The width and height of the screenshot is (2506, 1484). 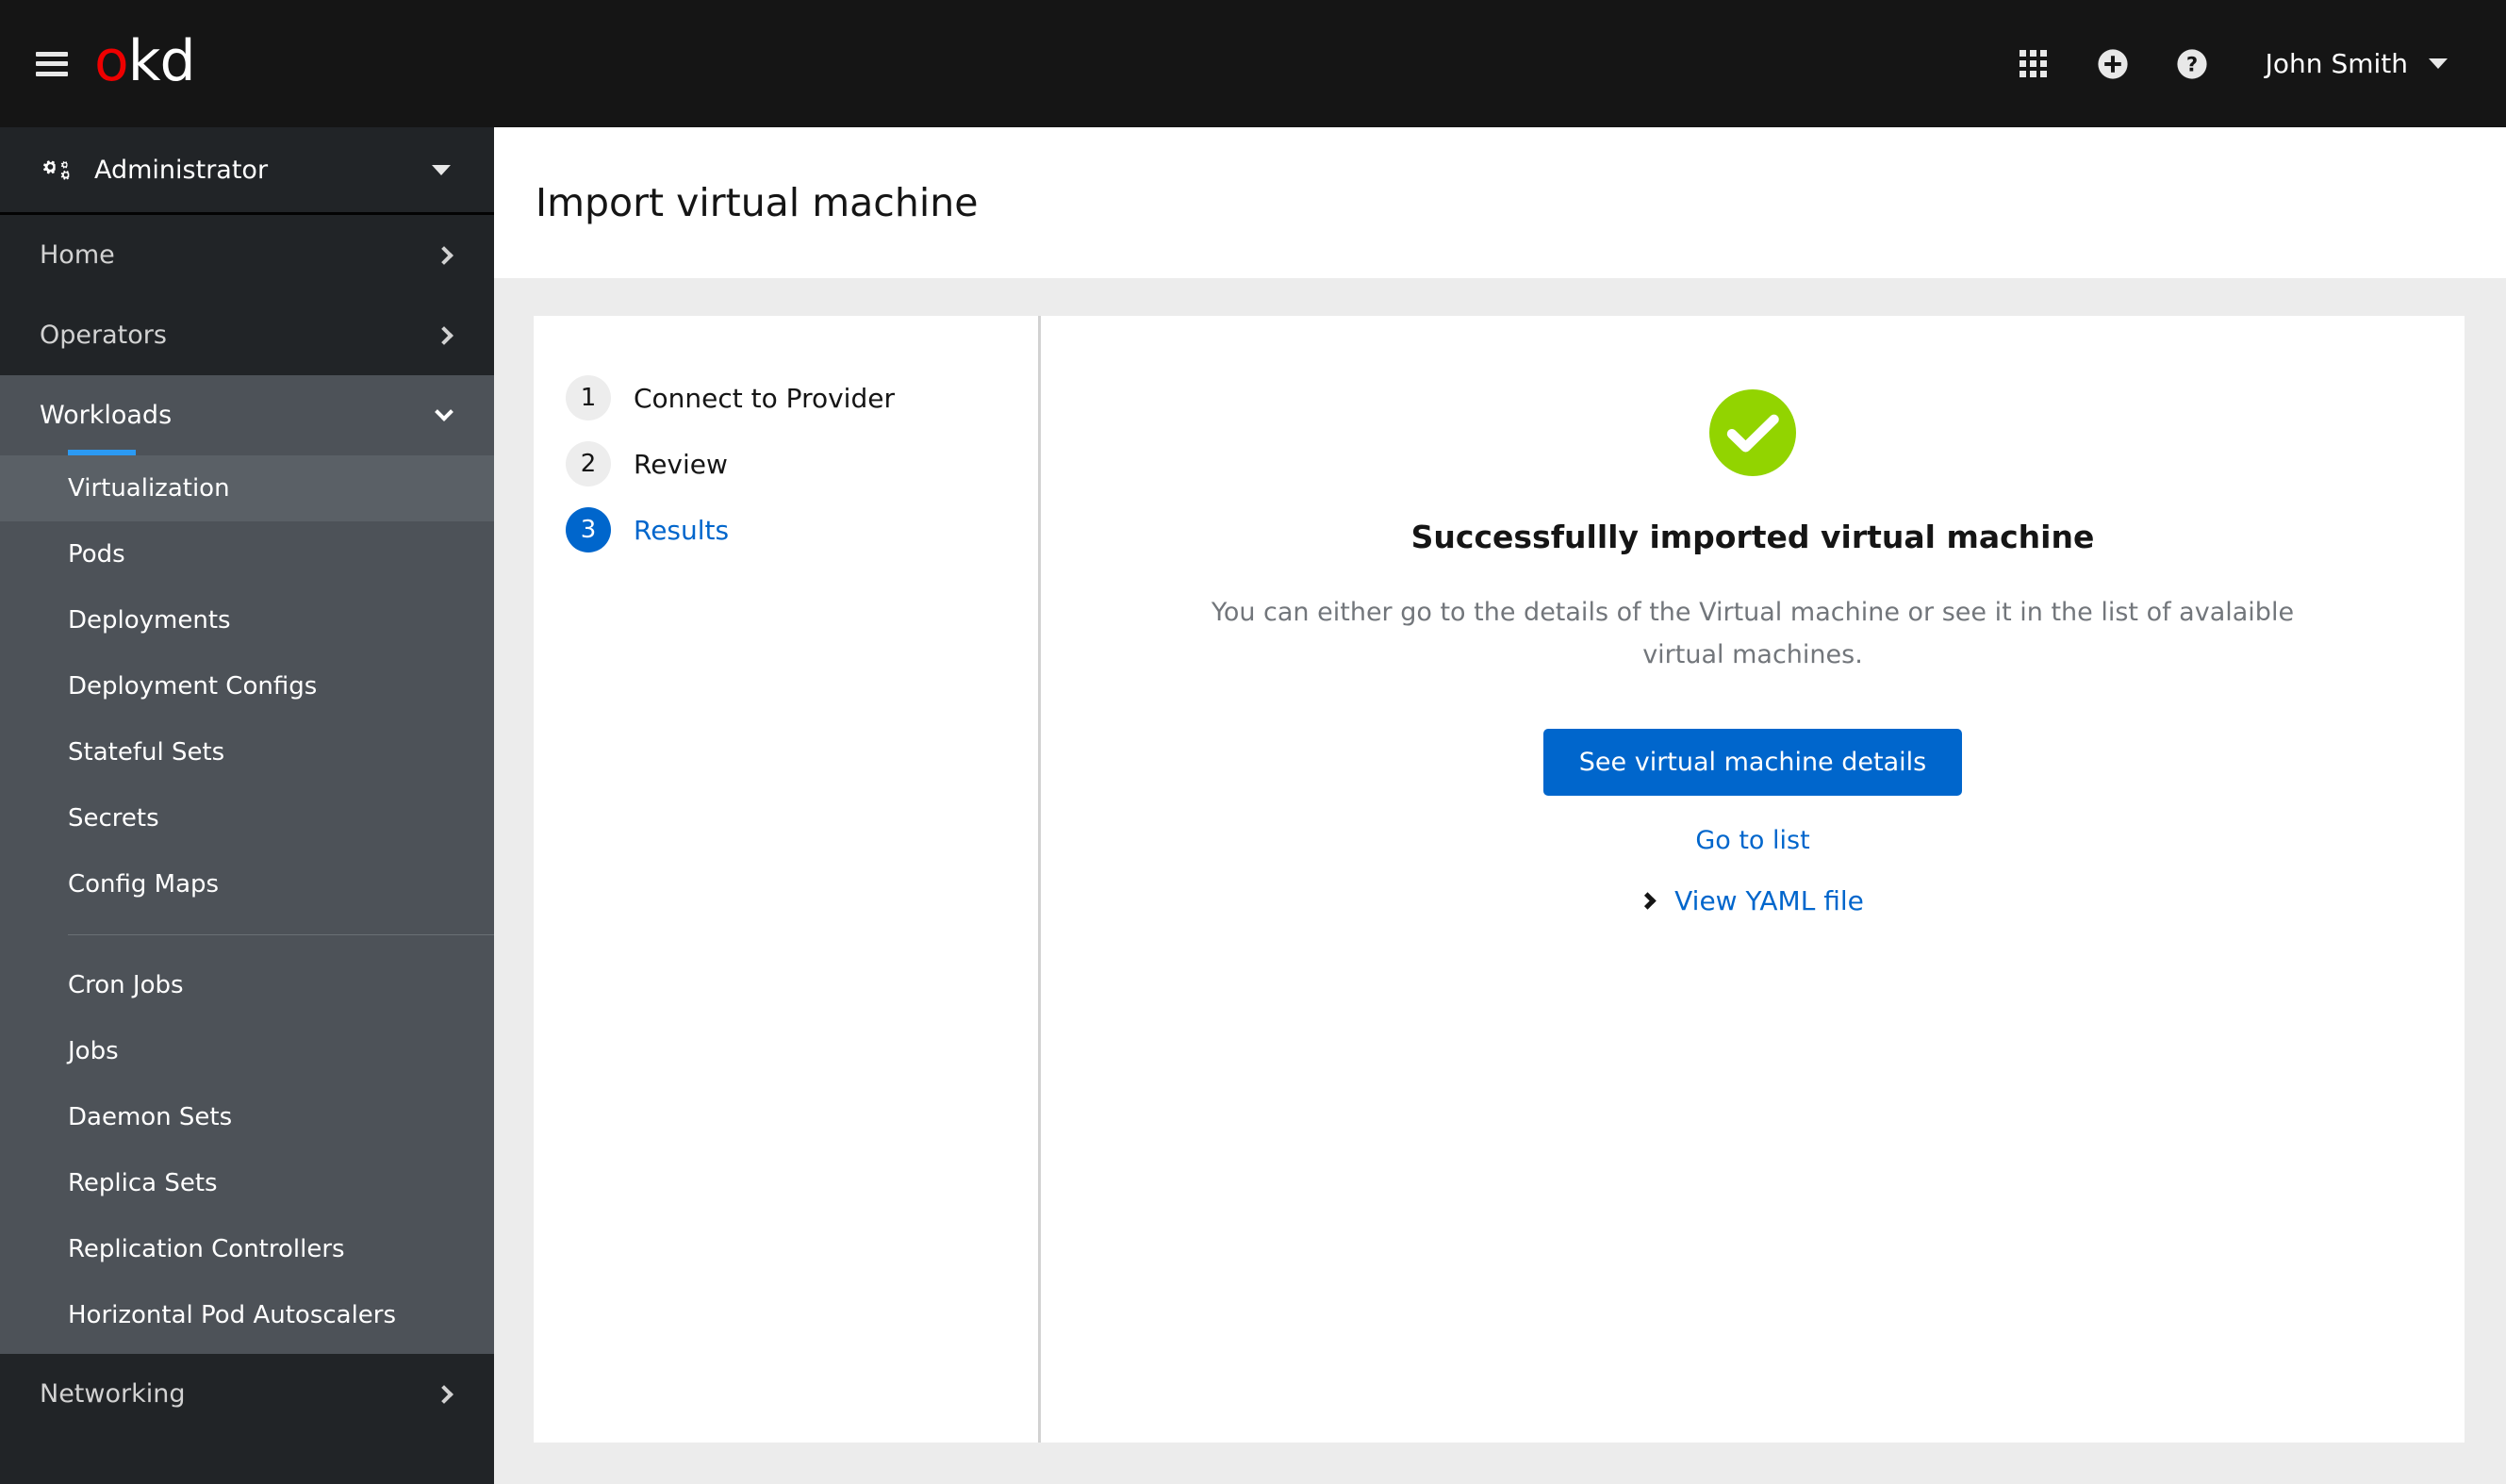 I want to click on step-number-badge: 3, so click(x=589, y=530).